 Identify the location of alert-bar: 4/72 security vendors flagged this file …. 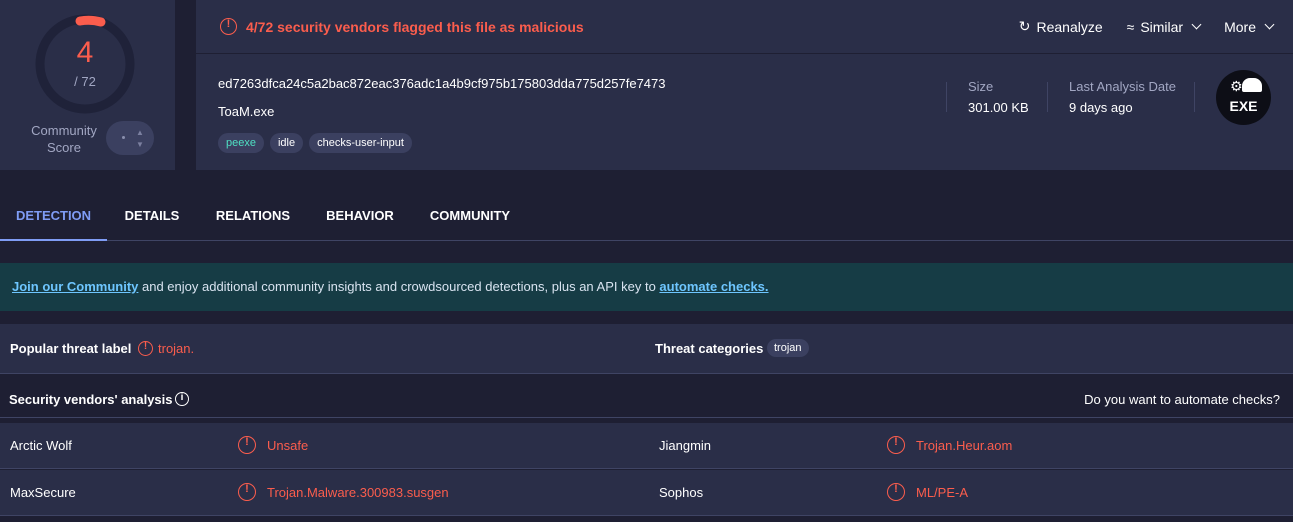
(744, 27).